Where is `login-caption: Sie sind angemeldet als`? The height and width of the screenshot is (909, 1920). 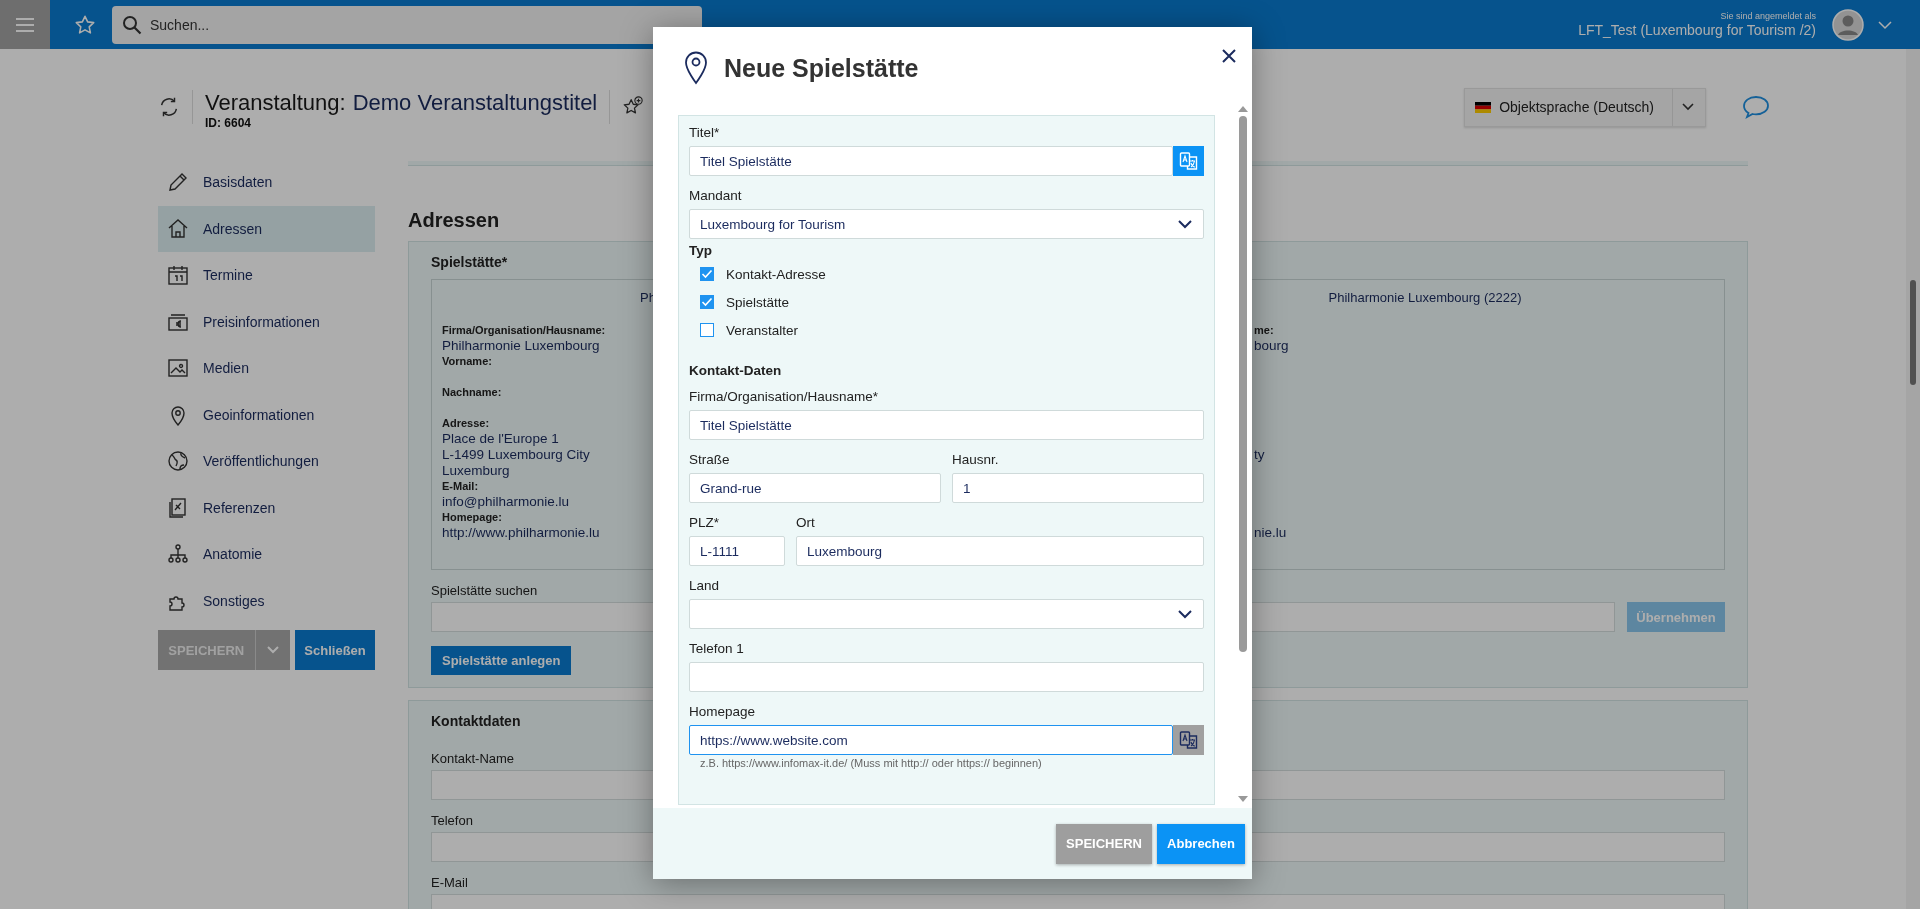 login-caption: Sie sind angemeldet als is located at coordinates (1768, 16).